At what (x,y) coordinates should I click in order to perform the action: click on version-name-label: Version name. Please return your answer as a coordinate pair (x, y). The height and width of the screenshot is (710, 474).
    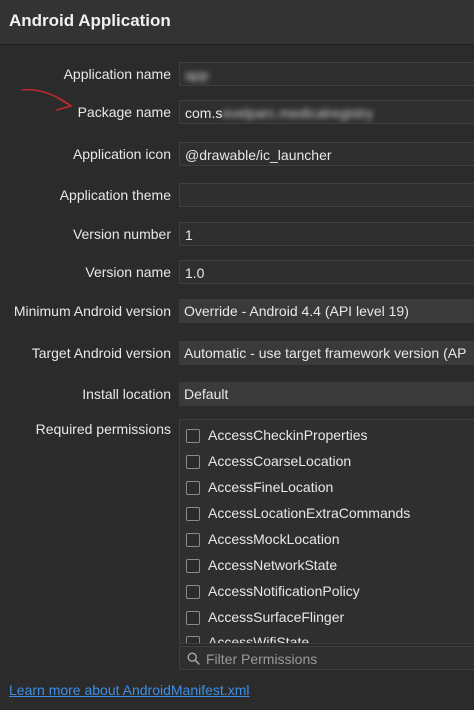
    Looking at the image, I should click on (128, 272).